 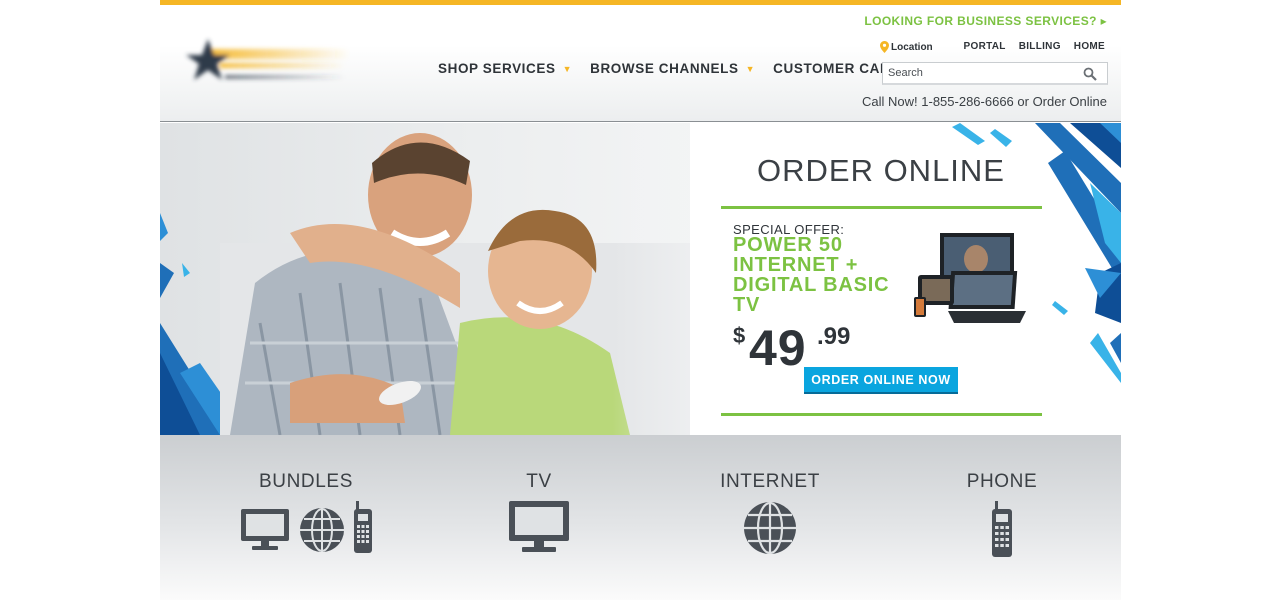 What do you see at coordinates (884, 47) in the screenshot?
I see `location-pin-icon` at bounding box center [884, 47].